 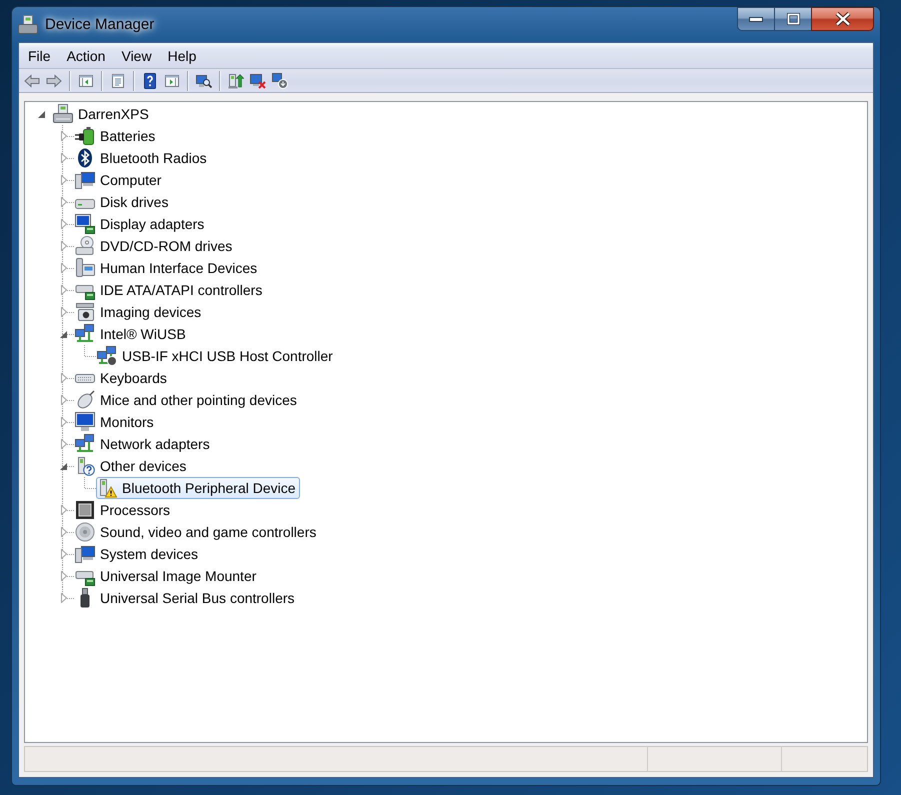 What do you see at coordinates (85, 422) in the screenshot?
I see `monitor-icon` at bounding box center [85, 422].